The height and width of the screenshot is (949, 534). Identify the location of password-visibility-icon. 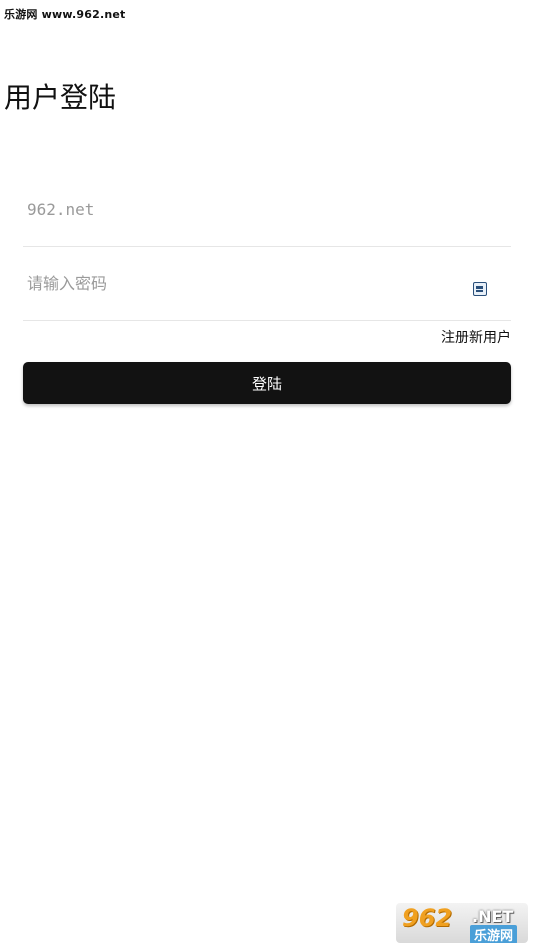
(480, 289).